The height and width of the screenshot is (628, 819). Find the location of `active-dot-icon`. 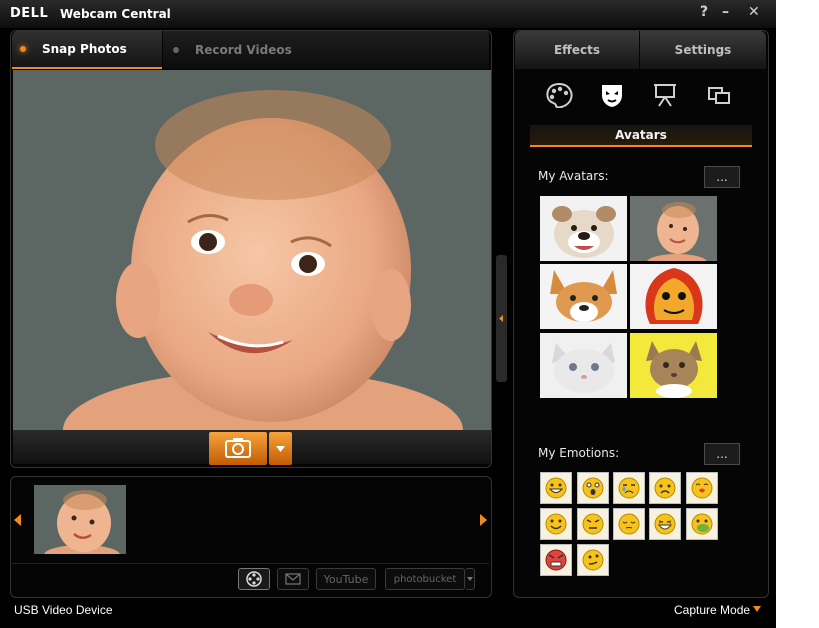

active-dot-icon is located at coordinates (23, 49).